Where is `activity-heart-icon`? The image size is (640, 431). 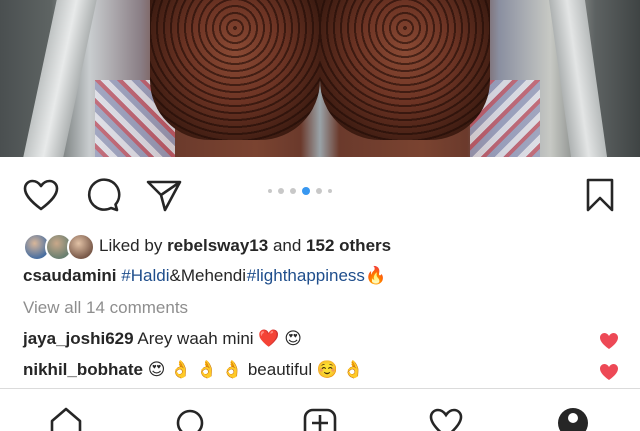
activity-heart-icon is located at coordinates (446, 419).